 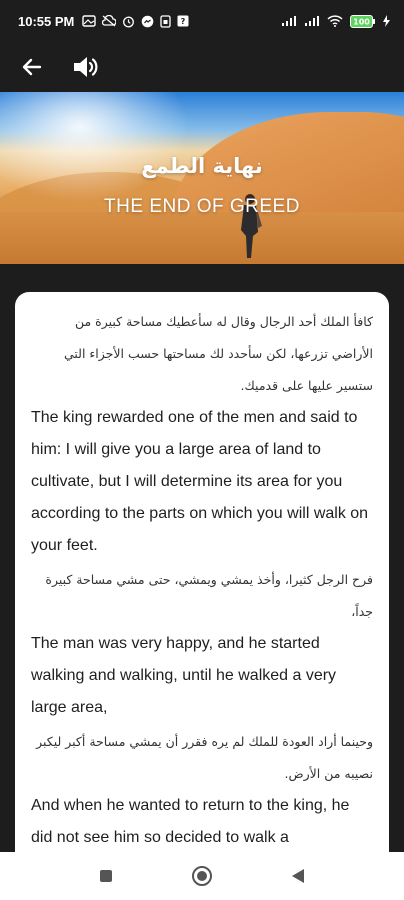 I want to click on speaker-button, so click(x=87, y=67).